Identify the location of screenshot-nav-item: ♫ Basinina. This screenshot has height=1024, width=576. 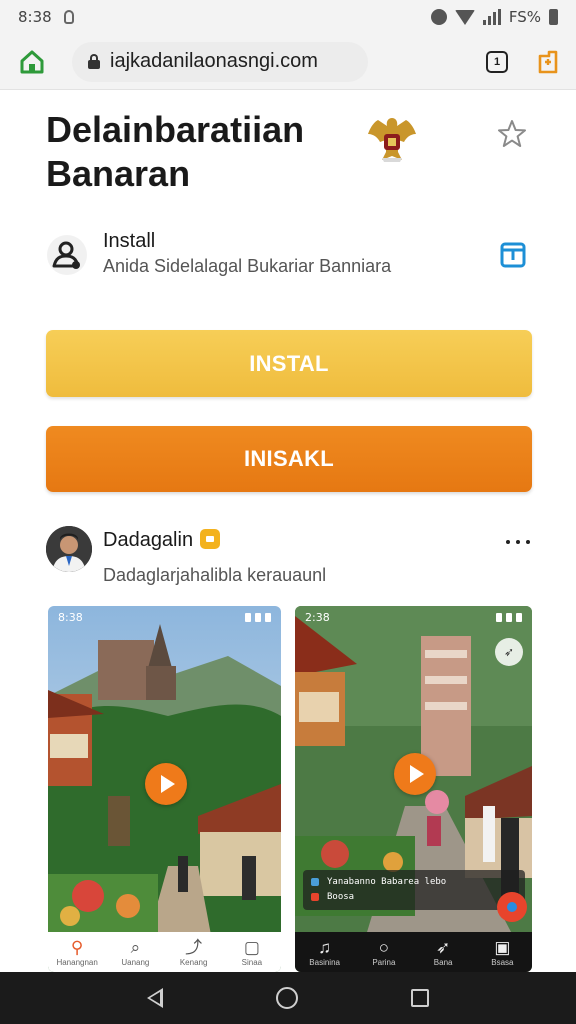
(325, 953).